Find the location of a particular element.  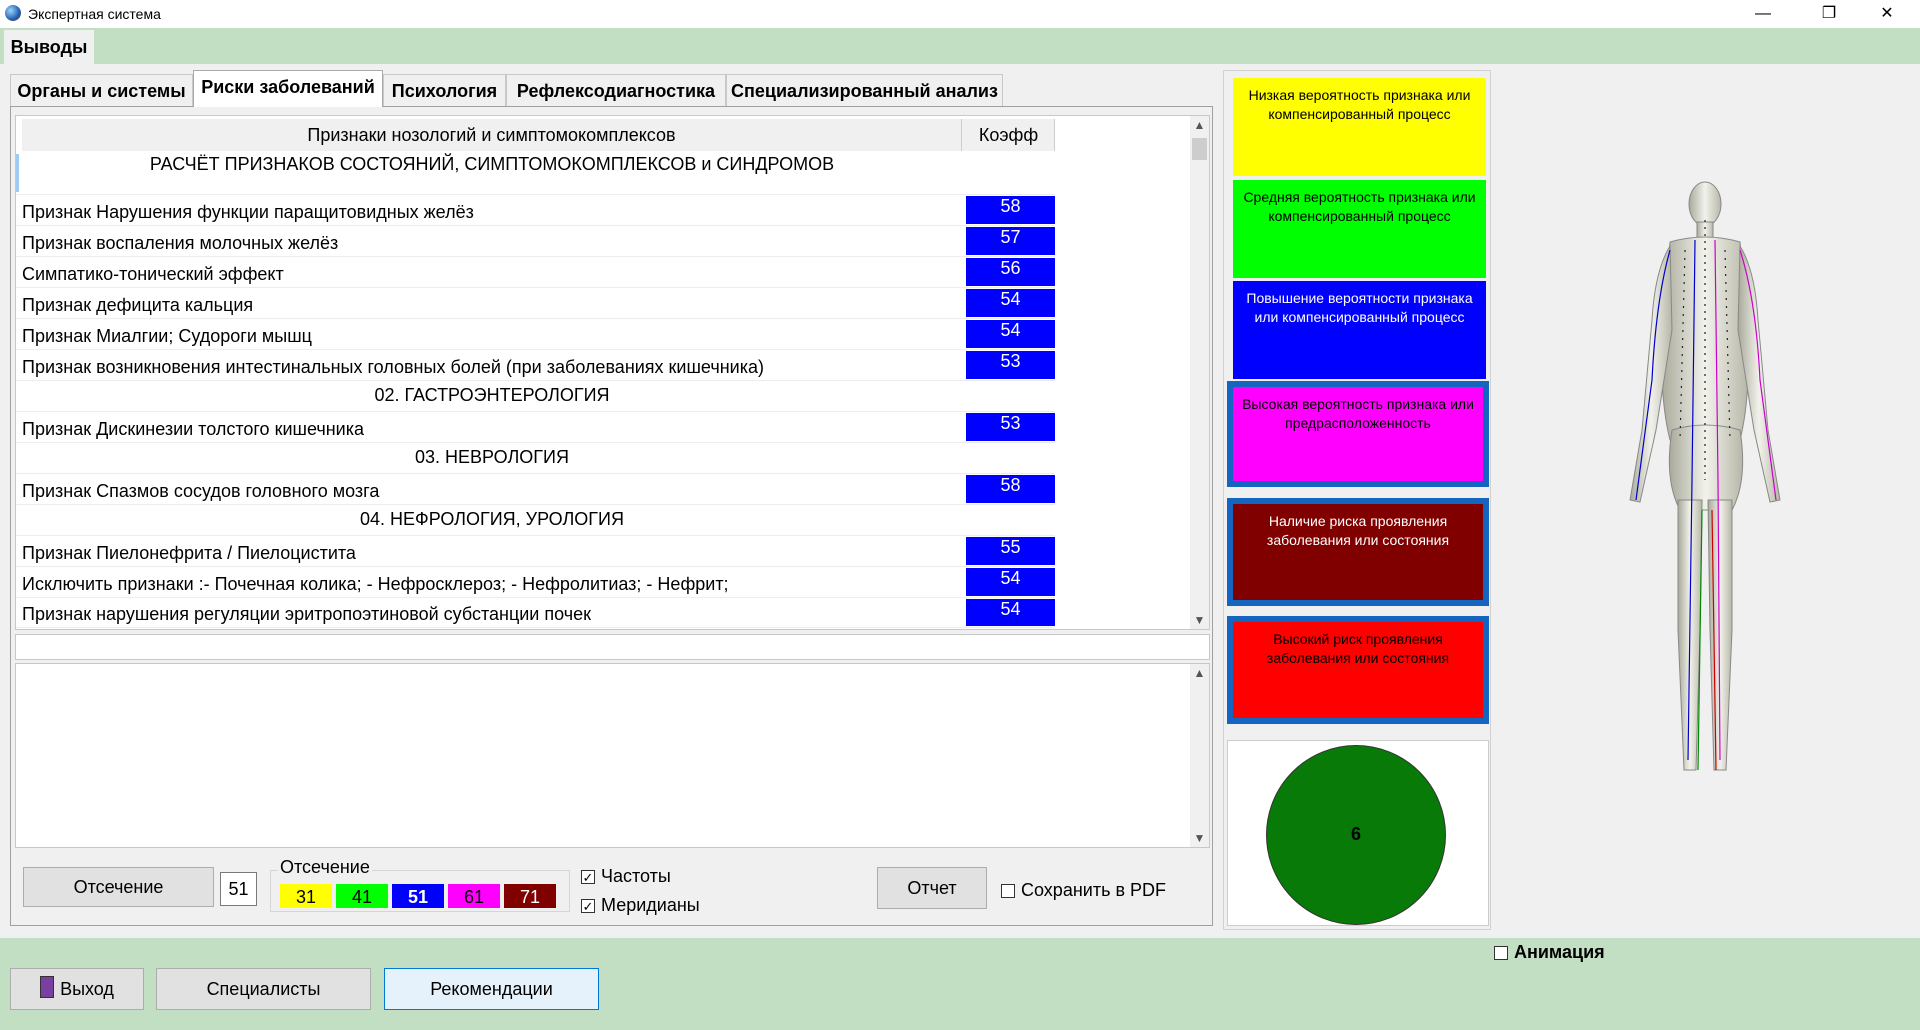

recommendations-button: Рекомендации is located at coordinates (491, 989).